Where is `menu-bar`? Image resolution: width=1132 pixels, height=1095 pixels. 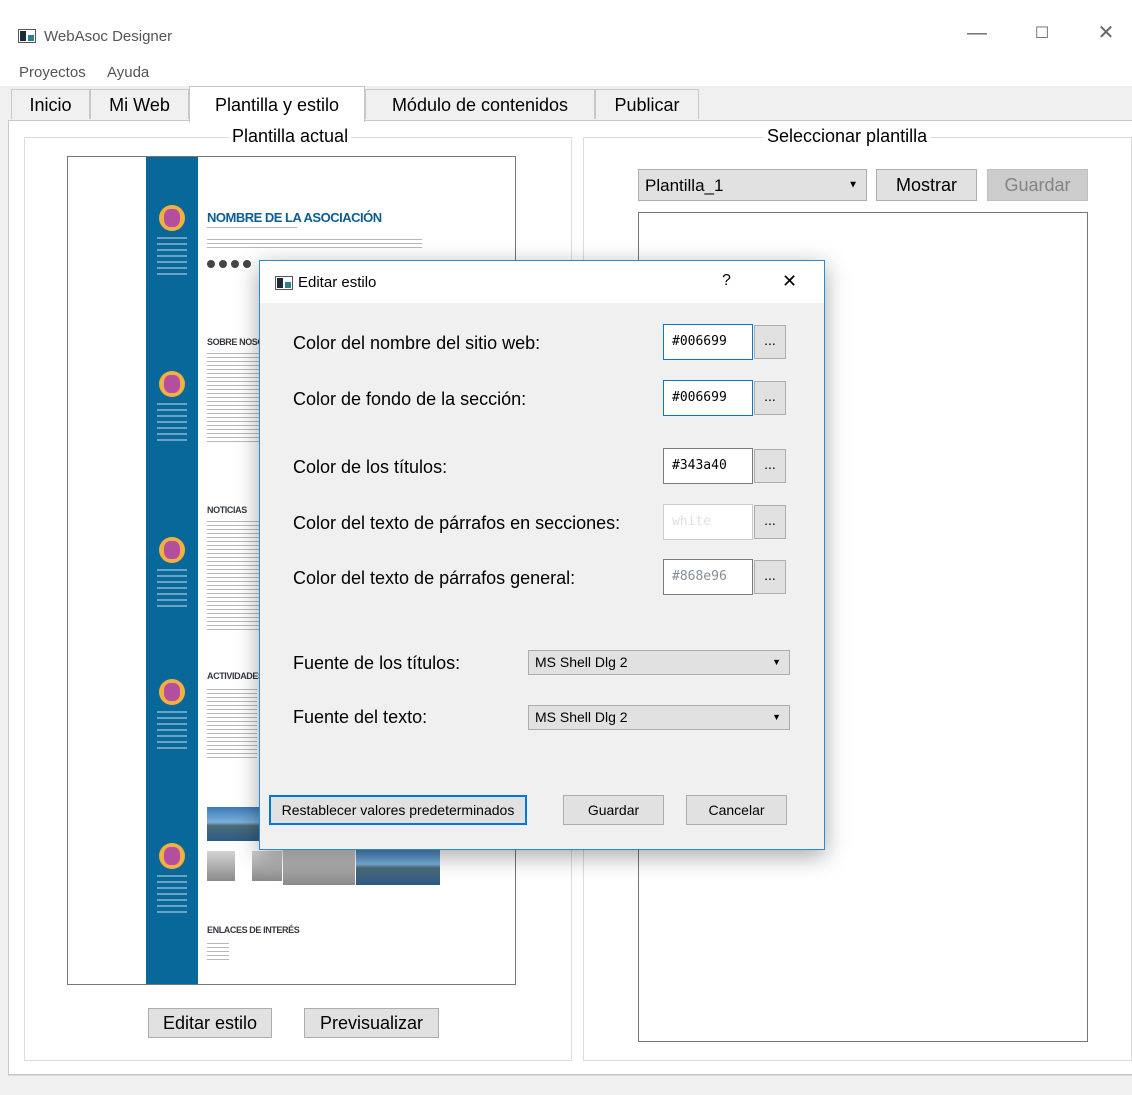
menu-bar is located at coordinates (566, 73).